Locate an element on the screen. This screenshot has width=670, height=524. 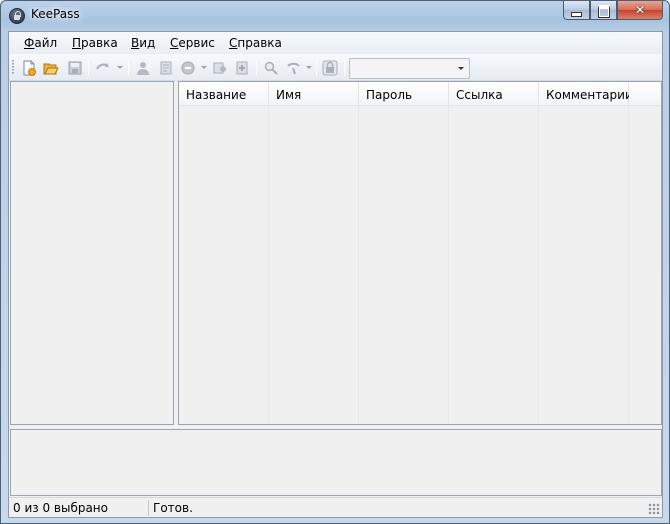
menu-bar: Файл Правка Вид Сервис Справка is located at coordinates (335, 43).